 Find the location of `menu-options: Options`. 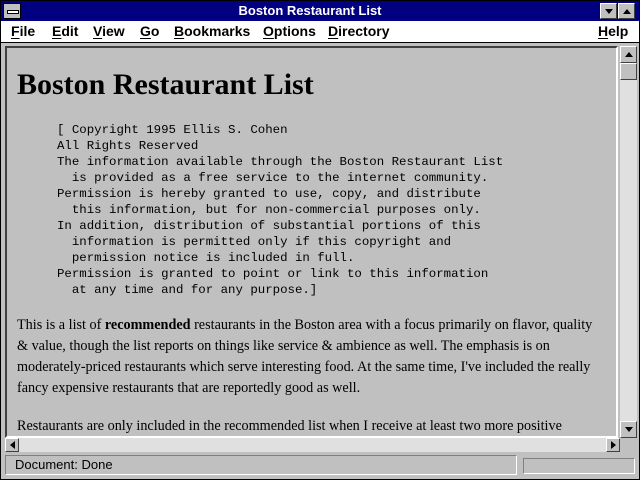

menu-options: Options is located at coordinates (289, 31).